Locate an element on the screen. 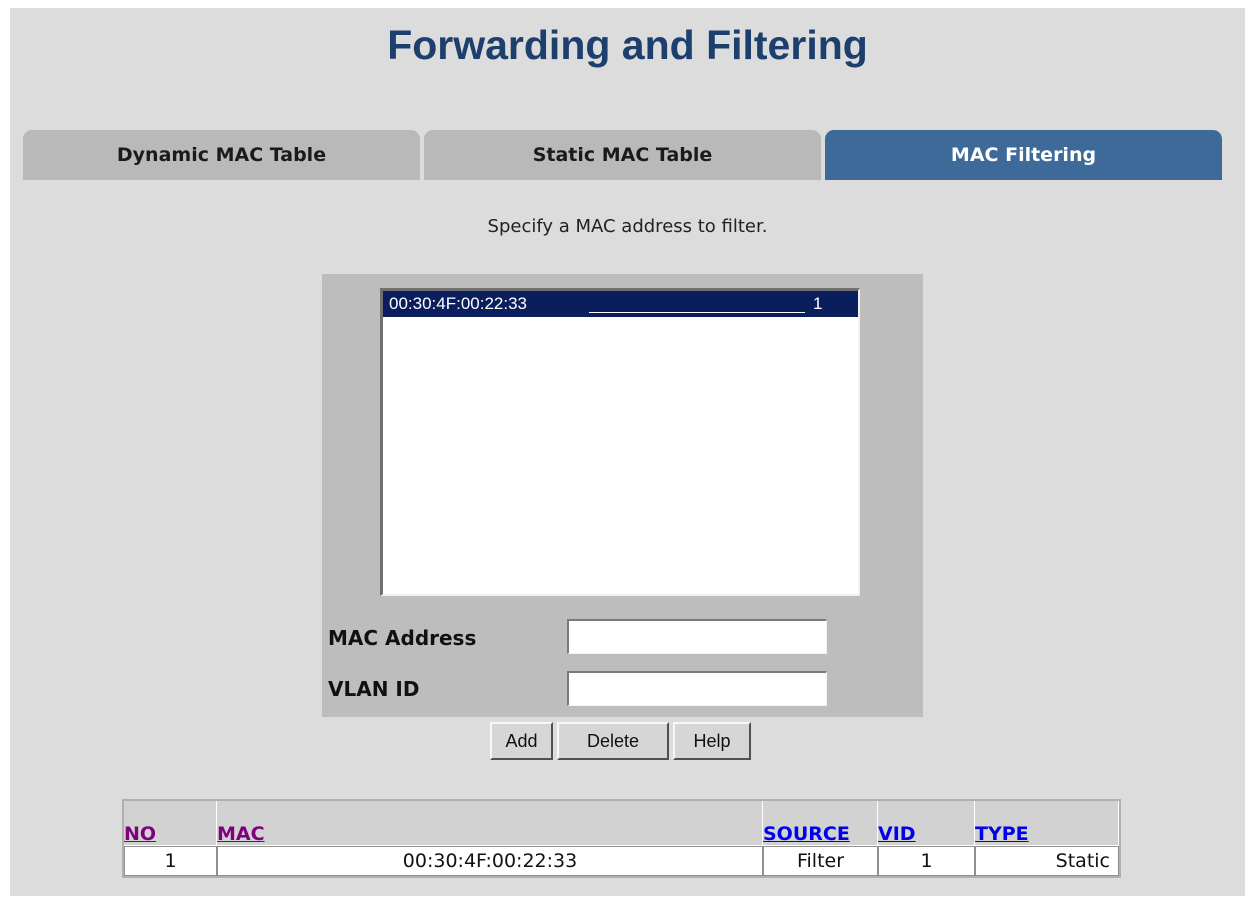 This screenshot has height=898, width=1249. table-header-row: NO MAC SOURCE VID TYPE is located at coordinates (621, 823).